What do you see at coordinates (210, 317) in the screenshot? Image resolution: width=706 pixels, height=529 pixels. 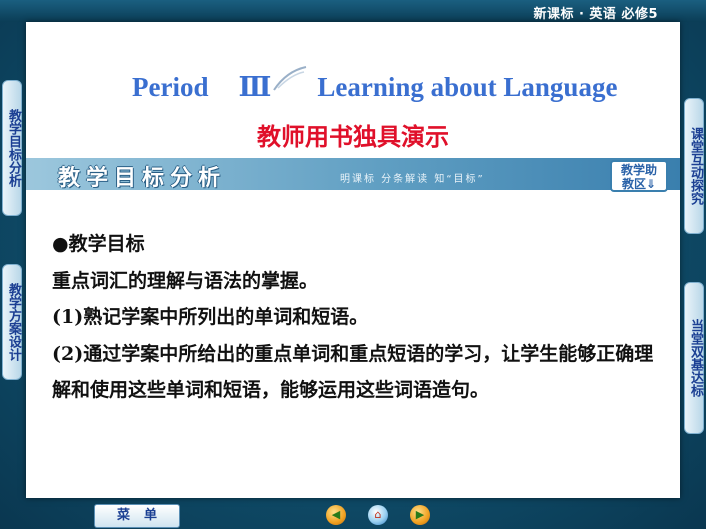 I see `content-line-2: (1)熟记学案中所列出的单词和短语。` at bounding box center [210, 317].